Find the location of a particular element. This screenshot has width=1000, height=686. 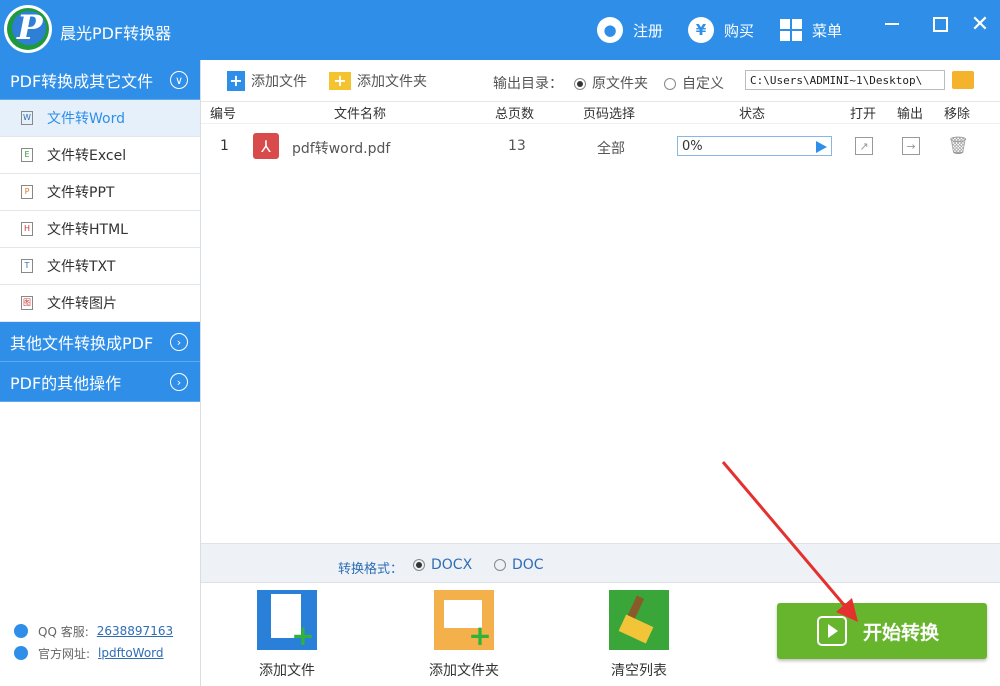

start-convert-button: 开始转换 is located at coordinates (882, 631).